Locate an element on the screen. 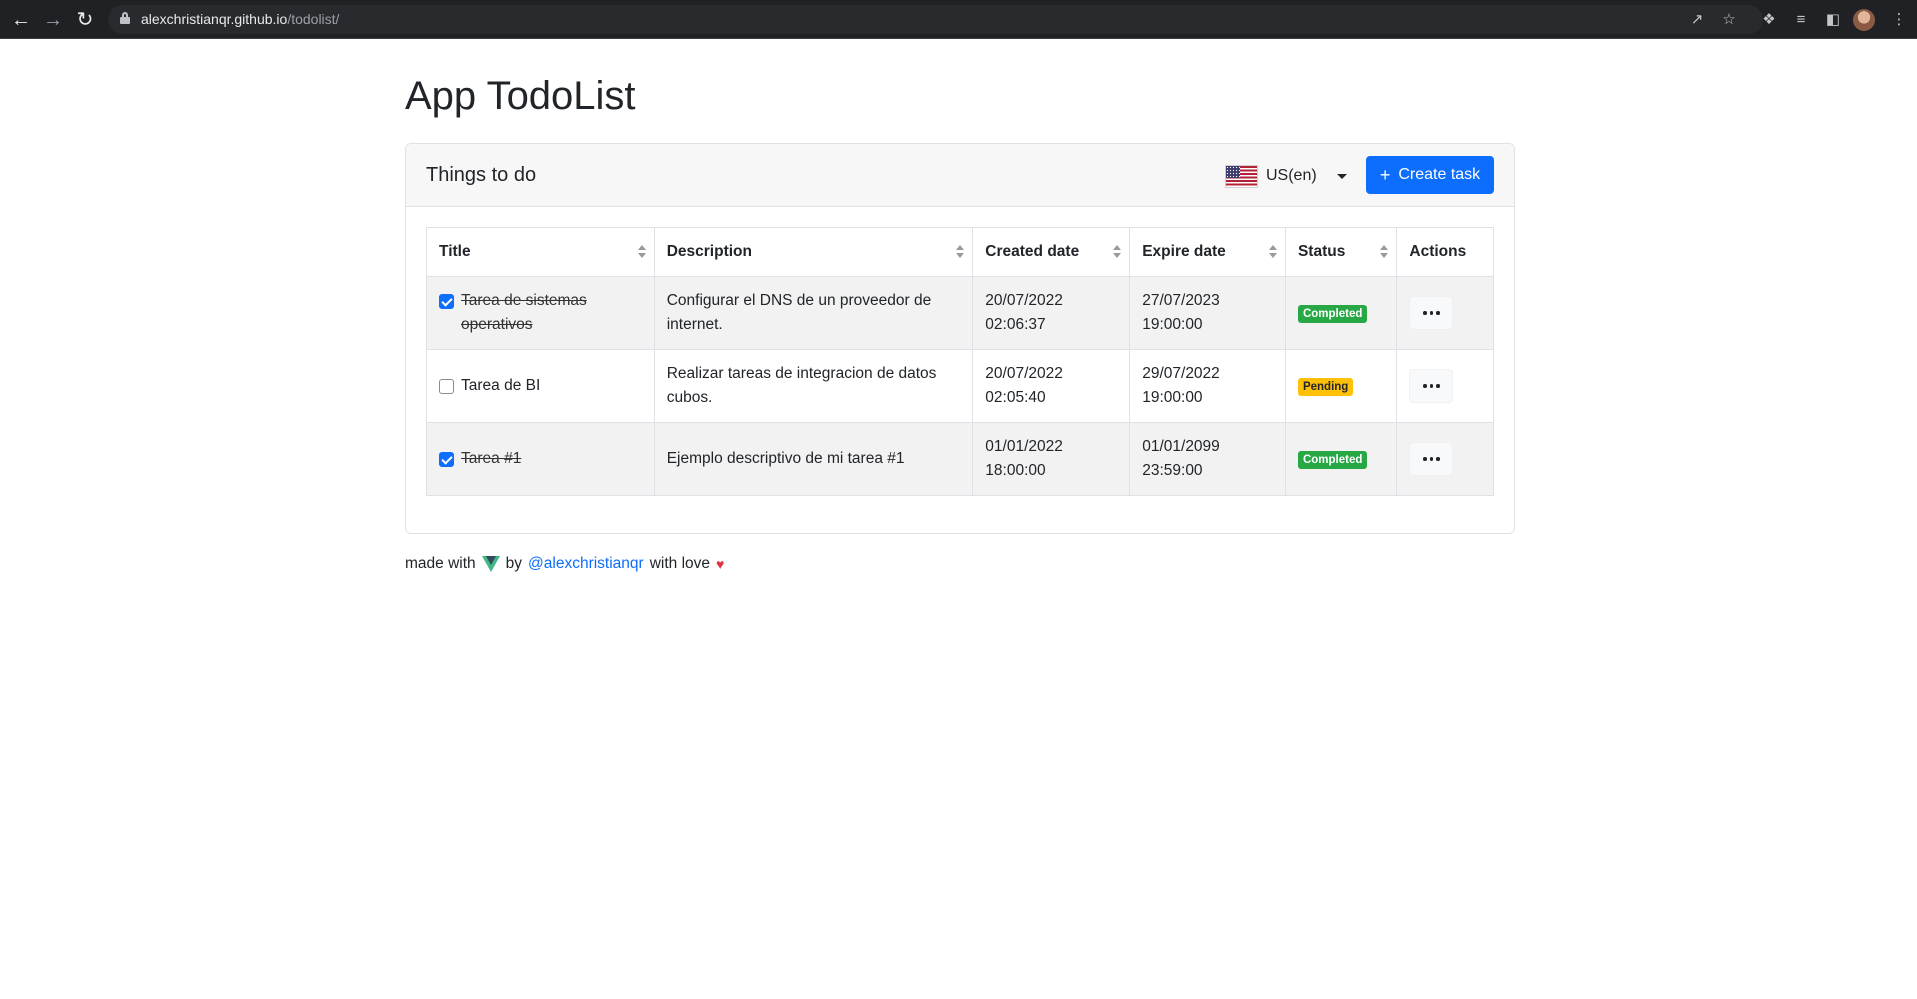  page-title: App TodoList is located at coordinates (520, 96).